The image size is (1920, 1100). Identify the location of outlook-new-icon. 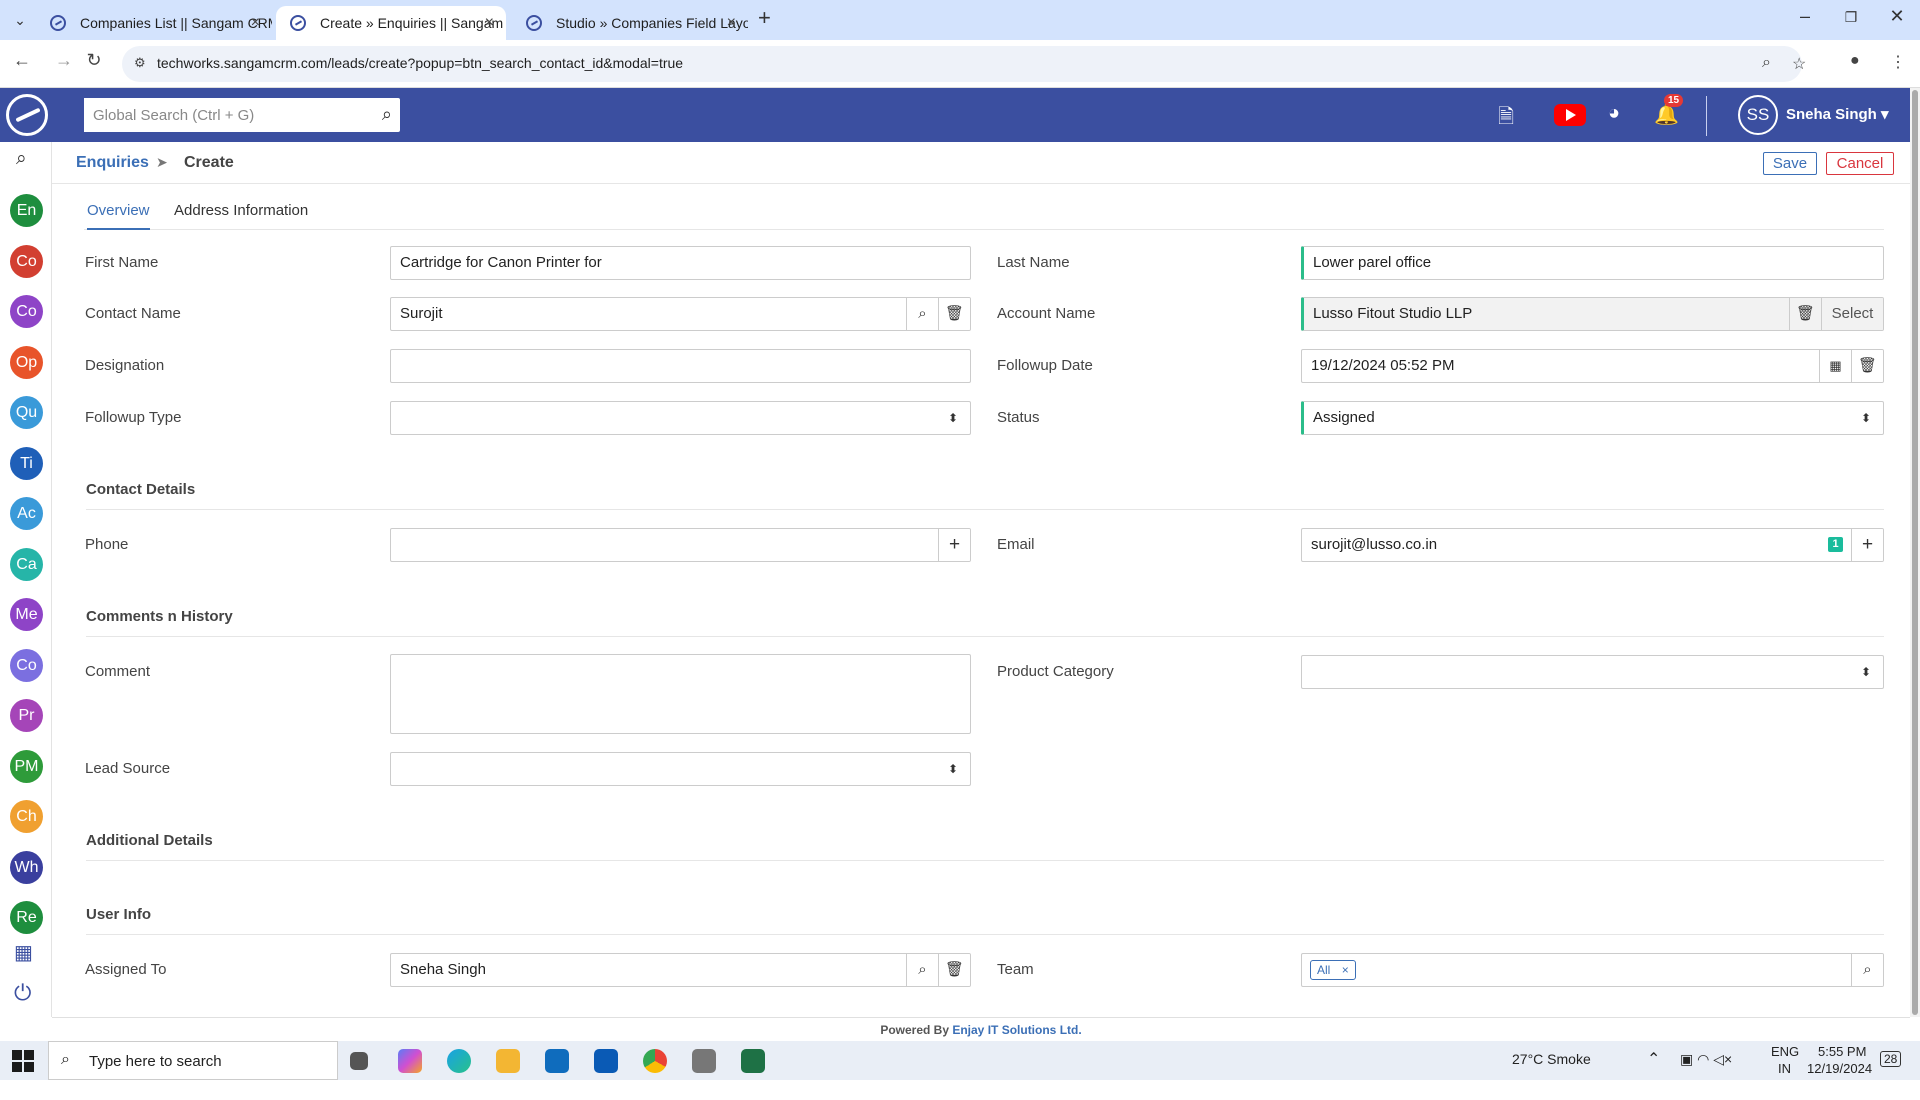
(606, 1061).